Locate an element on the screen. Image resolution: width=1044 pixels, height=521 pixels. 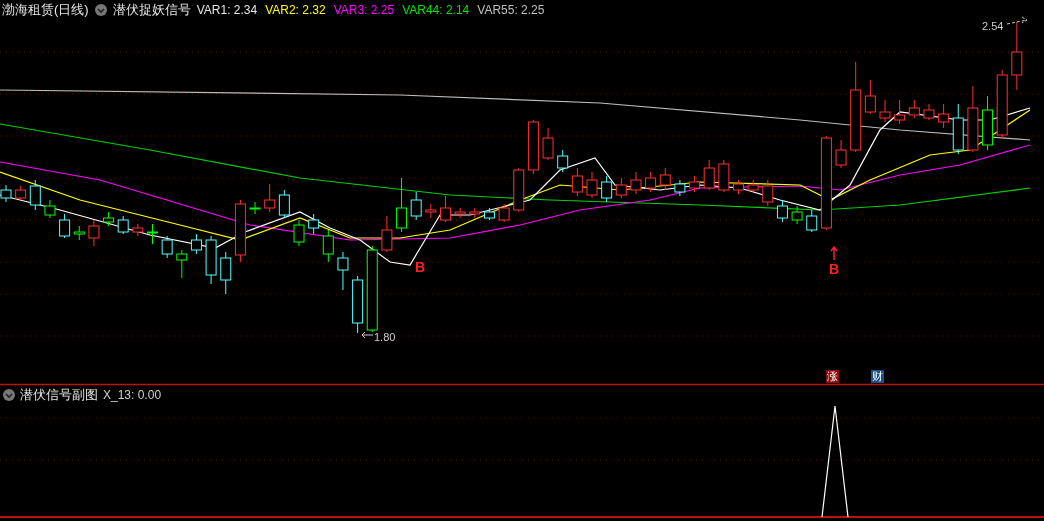
high-price-label: 2.54 is located at coordinates (993, 26).